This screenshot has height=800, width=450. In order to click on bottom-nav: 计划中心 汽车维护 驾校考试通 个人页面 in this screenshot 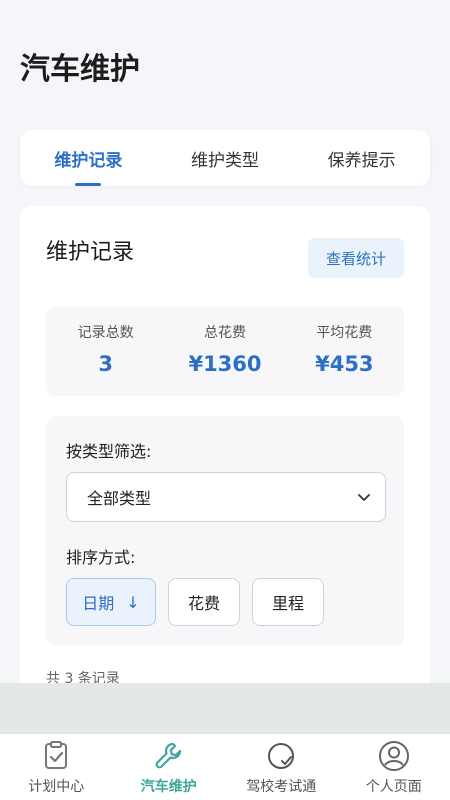, I will do `click(225, 766)`.